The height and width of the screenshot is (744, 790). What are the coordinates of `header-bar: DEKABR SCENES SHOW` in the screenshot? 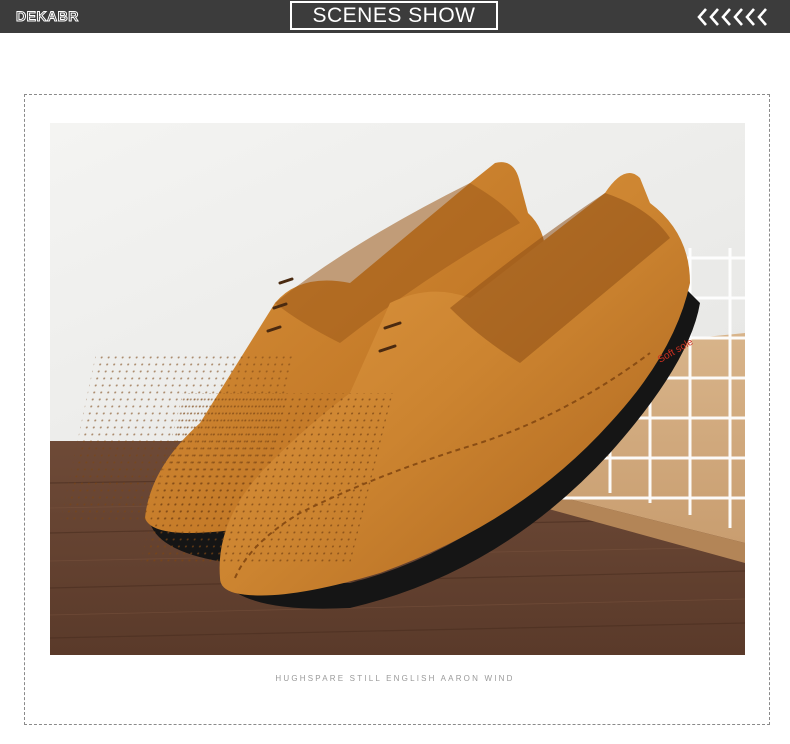 It's located at (395, 16).